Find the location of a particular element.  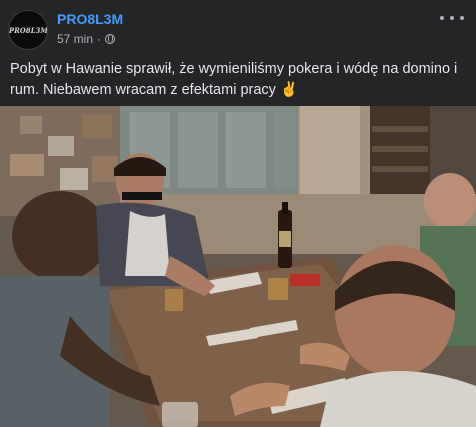

post-timestamp: 57 min is located at coordinates (75, 39).